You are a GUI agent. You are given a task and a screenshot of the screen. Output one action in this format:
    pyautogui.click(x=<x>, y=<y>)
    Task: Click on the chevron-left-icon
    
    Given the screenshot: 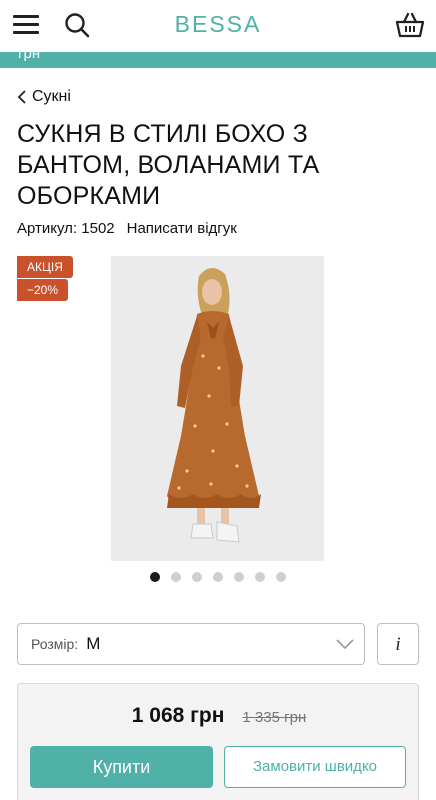 What is the action you would take?
    pyautogui.click(x=21, y=97)
    